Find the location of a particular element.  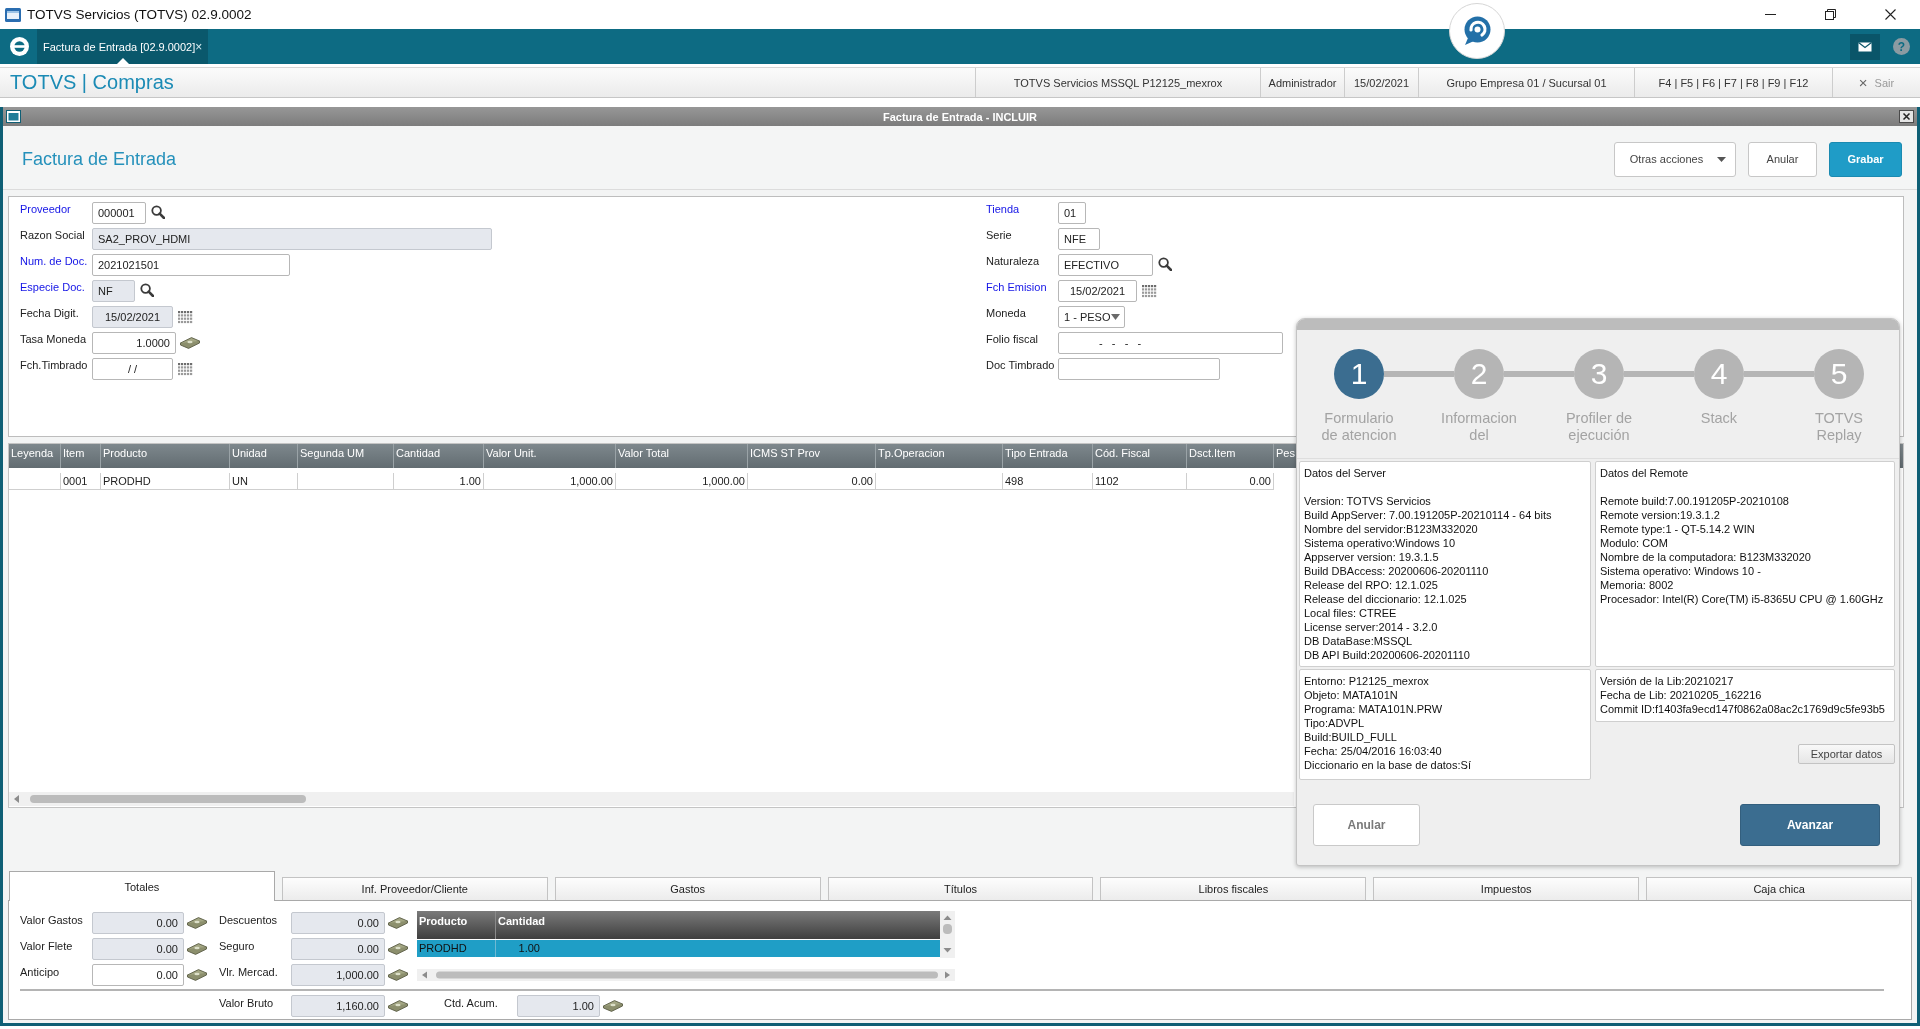

minimize-icon is located at coordinates (1770, 14).